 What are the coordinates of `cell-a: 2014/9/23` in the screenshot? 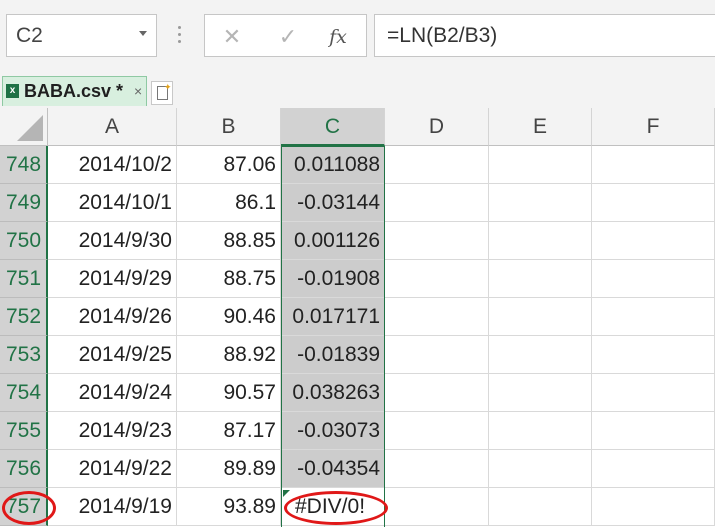 It's located at (112, 431).